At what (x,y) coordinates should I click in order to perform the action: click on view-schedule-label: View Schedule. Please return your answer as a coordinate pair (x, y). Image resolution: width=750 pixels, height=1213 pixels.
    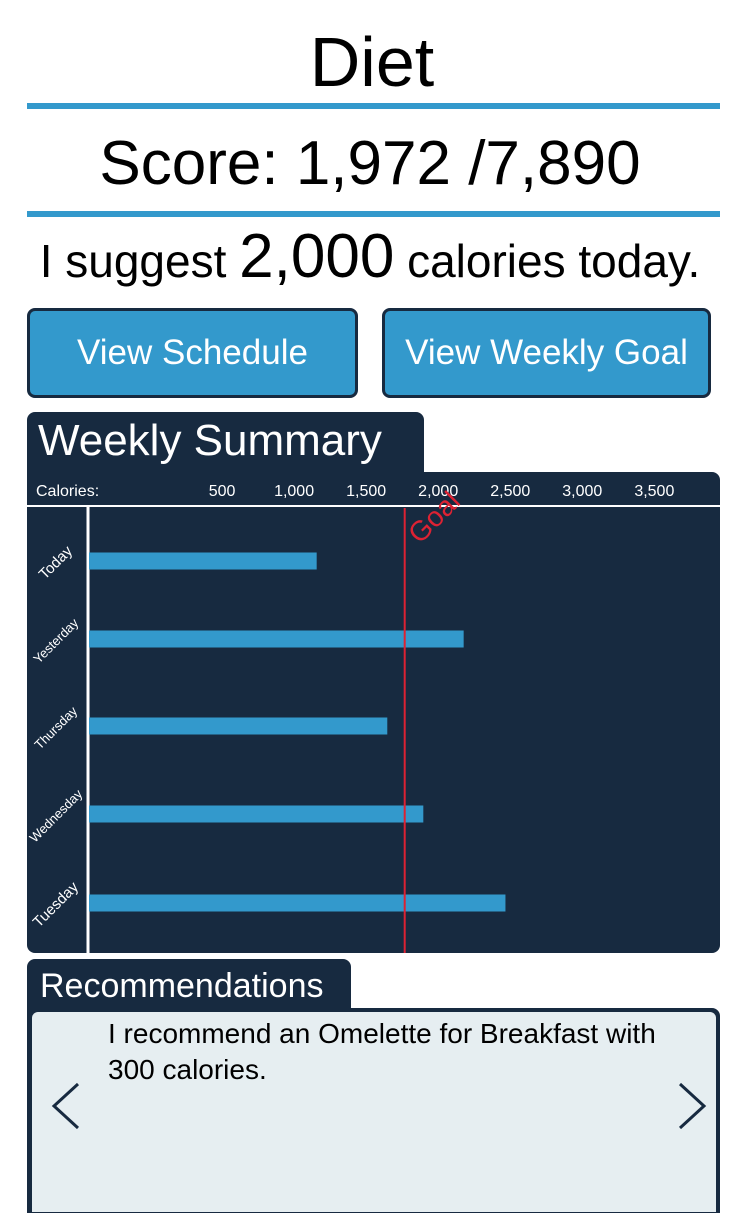
    Looking at the image, I should click on (192, 352).